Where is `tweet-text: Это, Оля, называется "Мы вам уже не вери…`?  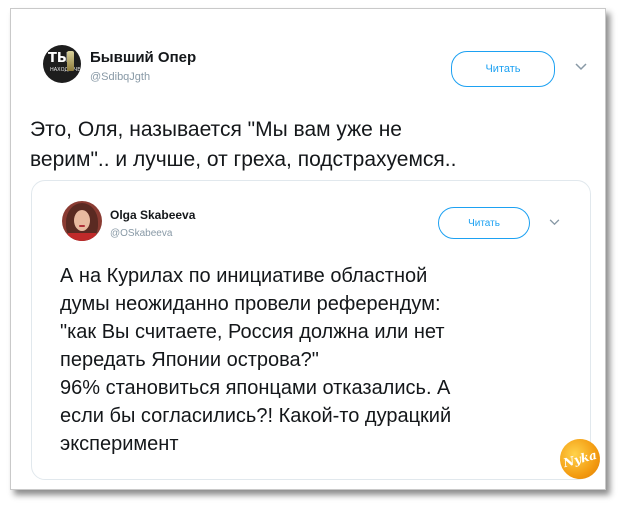
tweet-text: Это, Оля, называется "Мы вам уже не вери… is located at coordinates (315, 145).